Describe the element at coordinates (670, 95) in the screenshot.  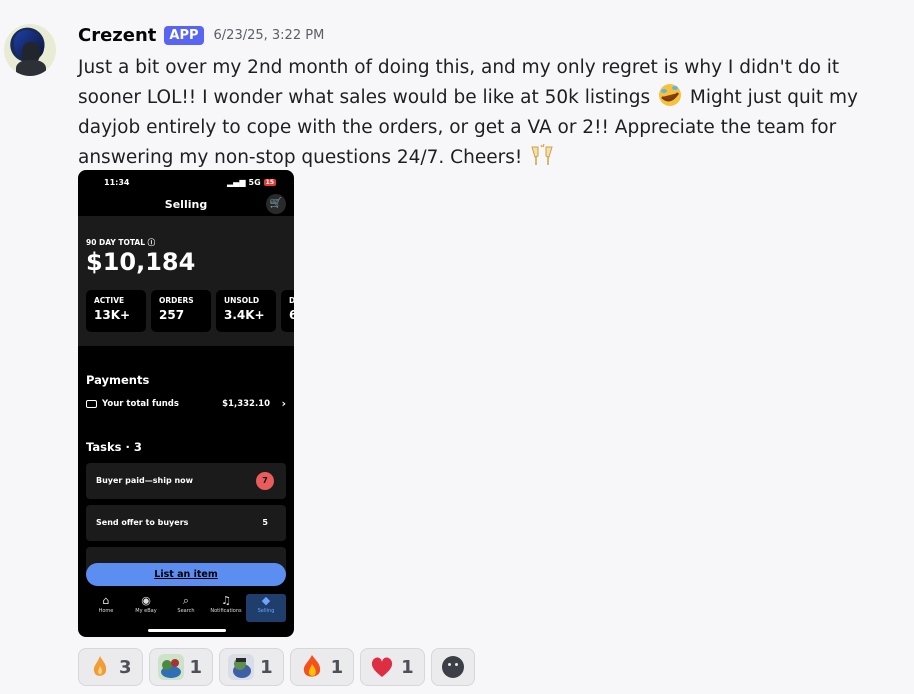
I see `rolling-laughing-emoji-icon` at that location.